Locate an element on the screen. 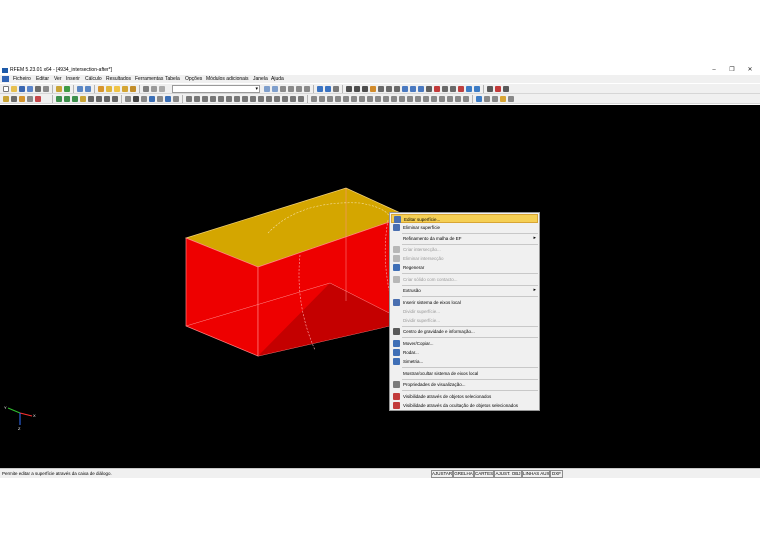  info-2-icon is located at coordinates (477, 89).